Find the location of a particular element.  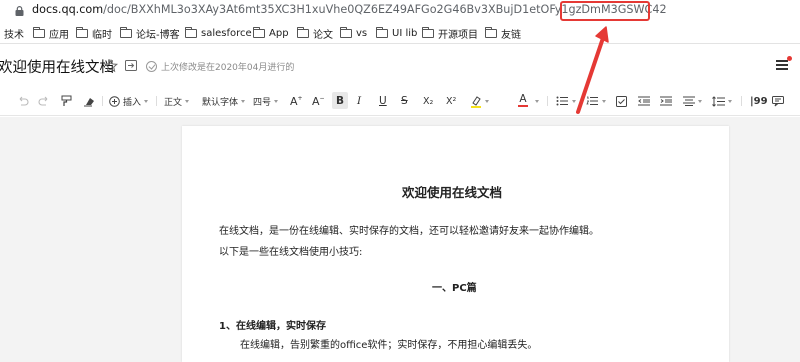

italic-button: I is located at coordinates (359, 101).